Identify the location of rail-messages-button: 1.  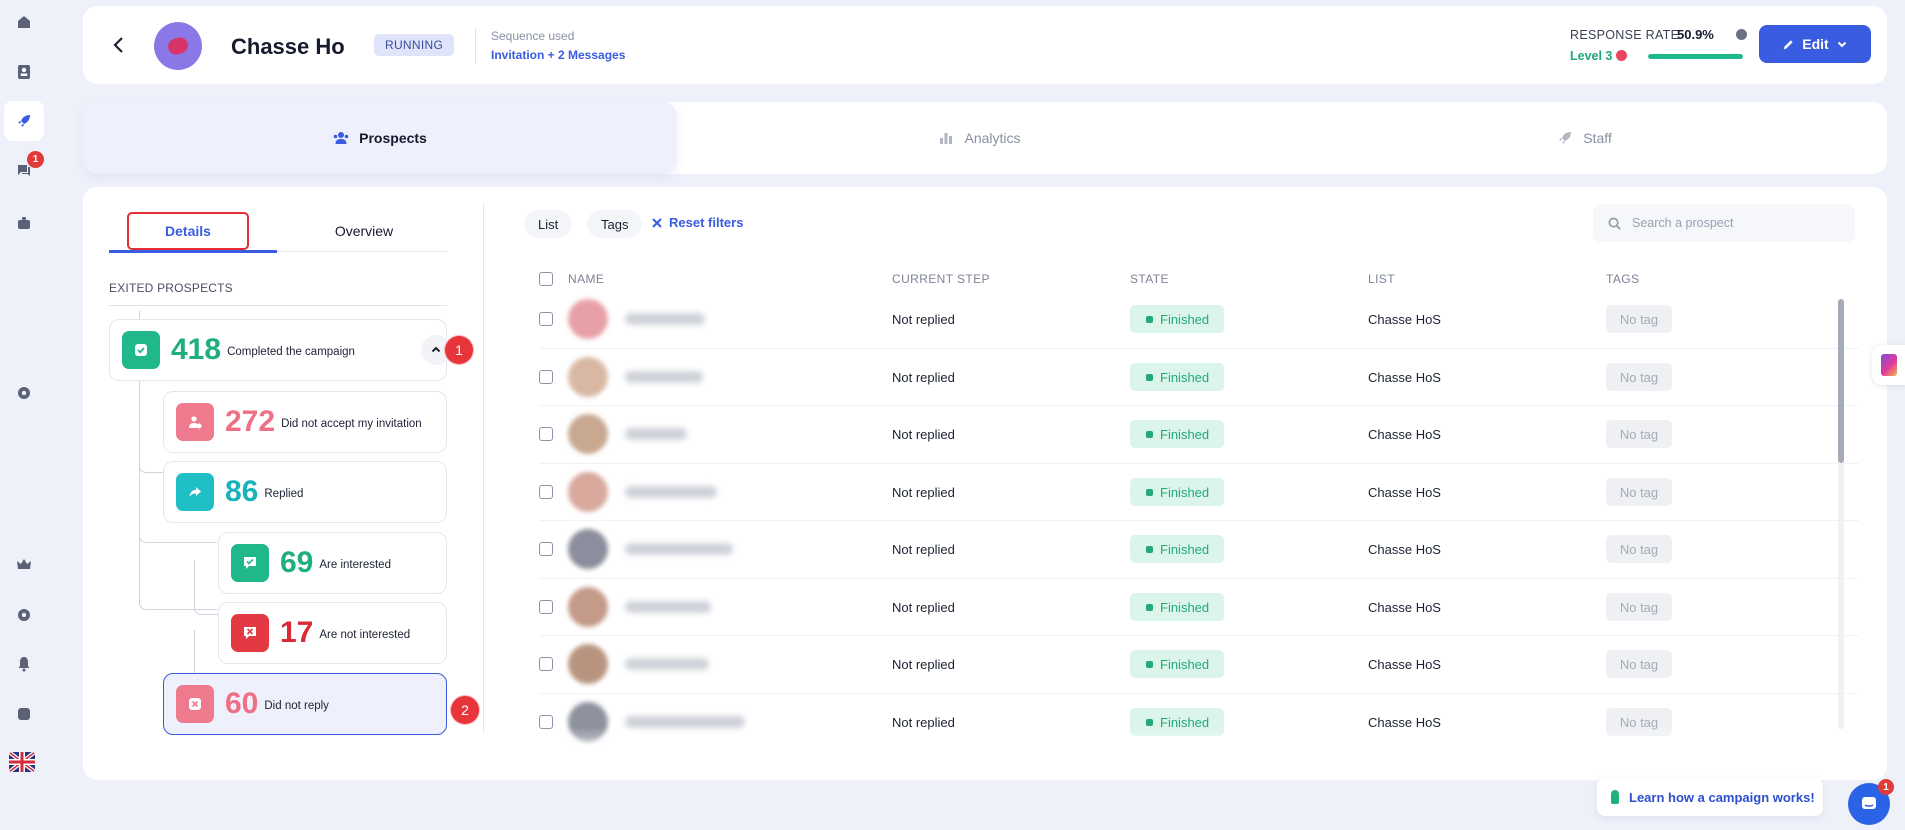
(24, 170).